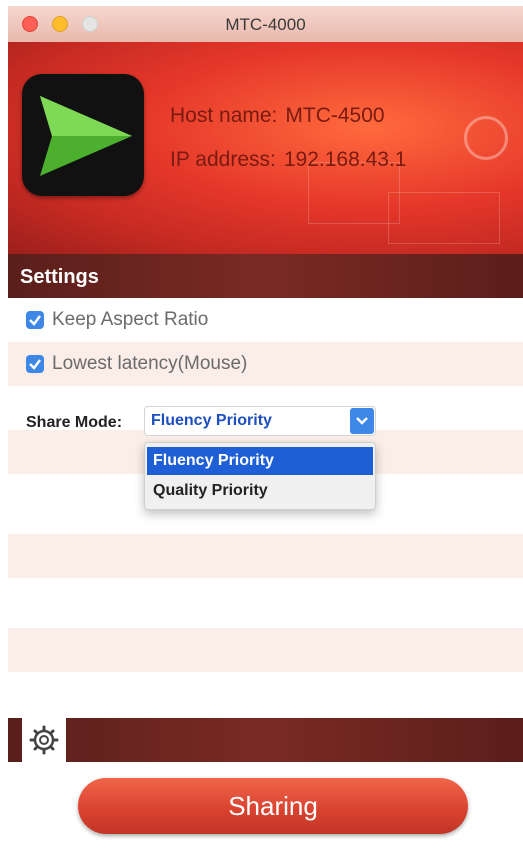 Image resolution: width=523 pixels, height=848 pixels. What do you see at coordinates (223, 159) in the screenshot?
I see `ip-address-label: IP address:` at bounding box center [223, 159].